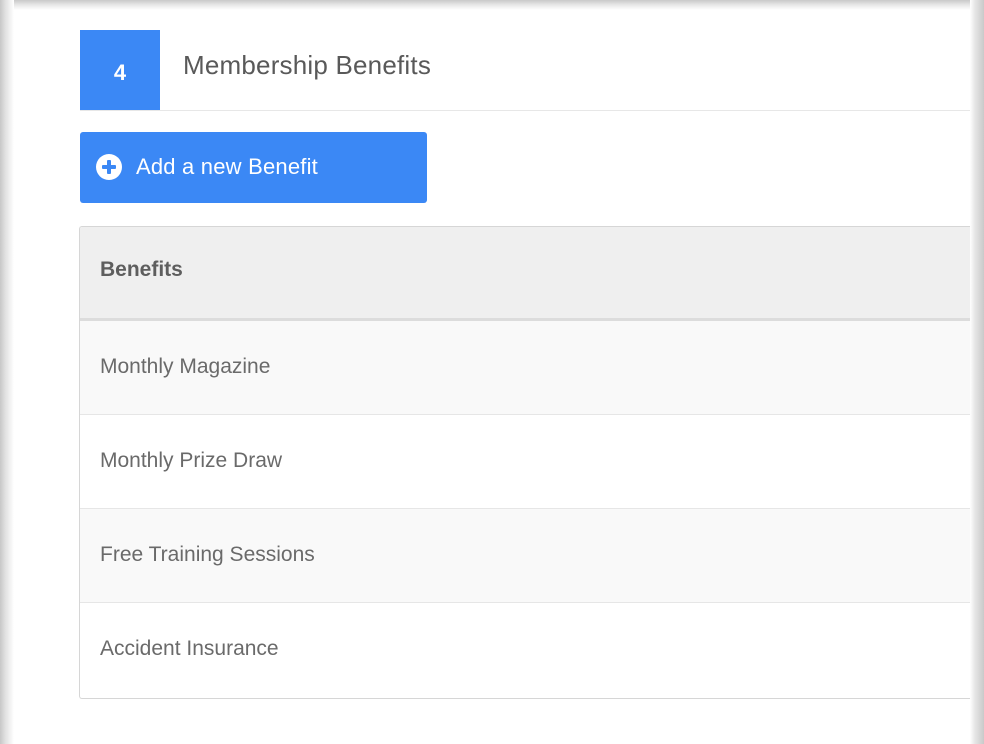 The image size is (984, 744). Describe the element at coordinates (525, 556) in the screenshot. I see `table-row: Free Training Sessions` at that location.